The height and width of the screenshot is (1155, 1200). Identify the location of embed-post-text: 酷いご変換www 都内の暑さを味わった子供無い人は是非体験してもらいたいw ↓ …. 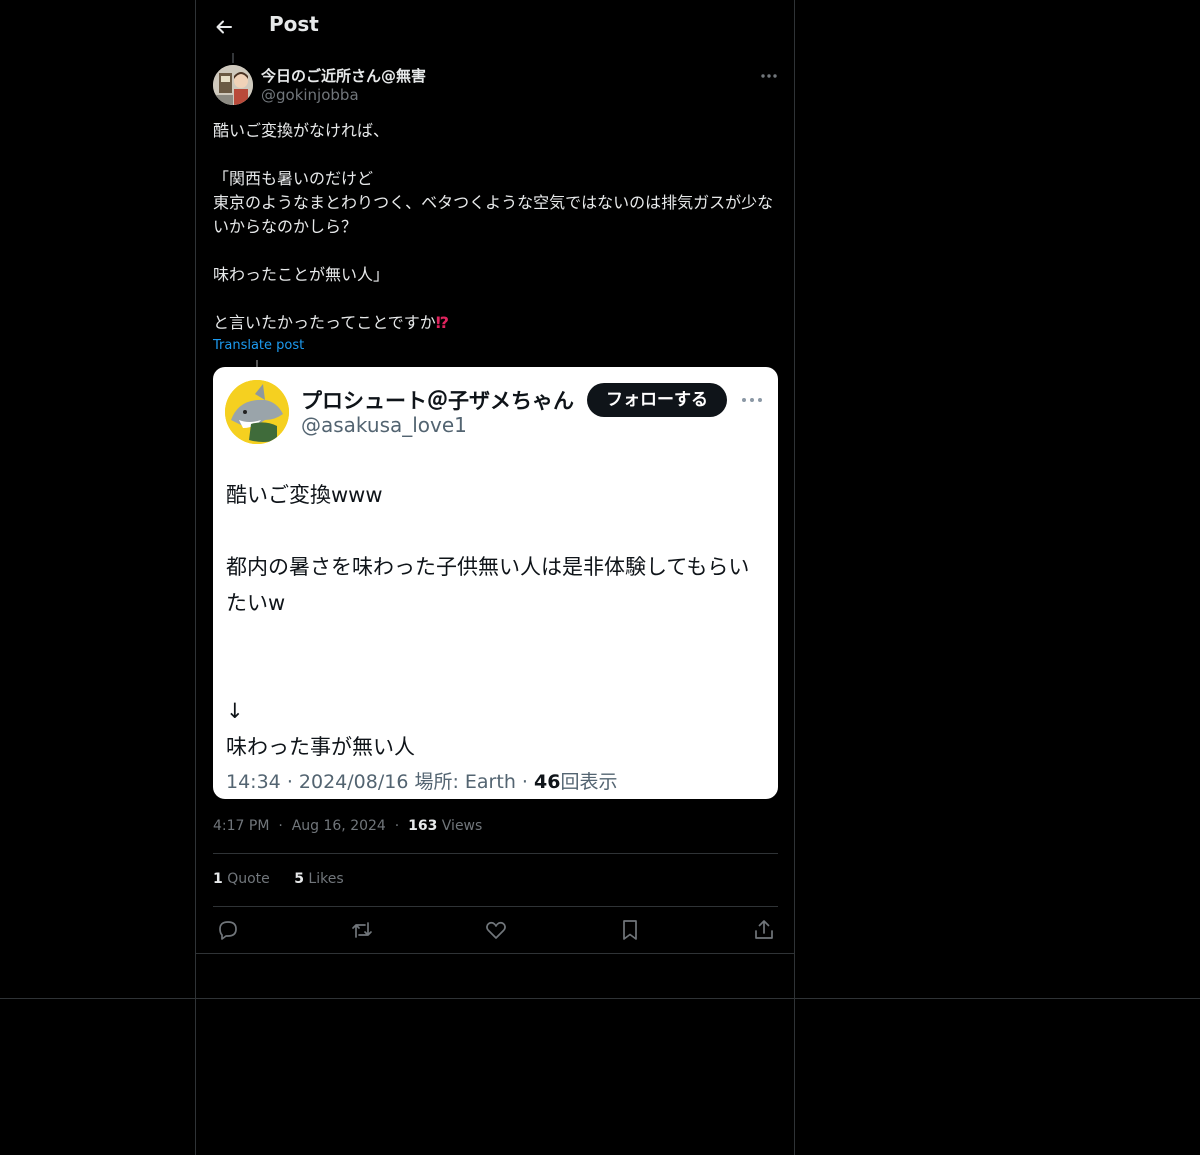
(488, 621).